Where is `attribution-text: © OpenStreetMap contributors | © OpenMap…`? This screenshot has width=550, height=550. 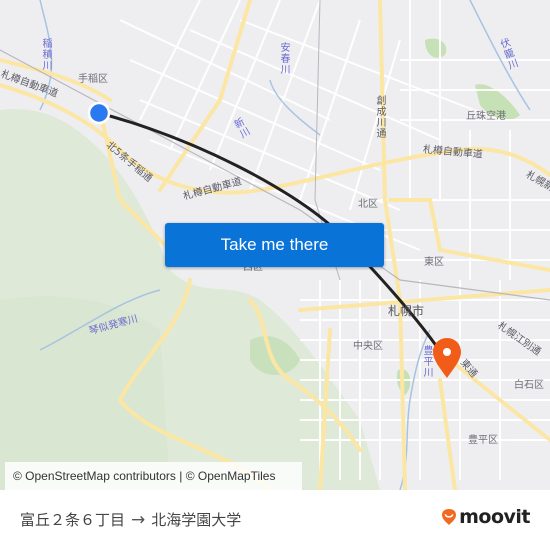
attribution-text: © OpenStreetMap contributors | © OpenMap… is located at coordinates (144, 476).